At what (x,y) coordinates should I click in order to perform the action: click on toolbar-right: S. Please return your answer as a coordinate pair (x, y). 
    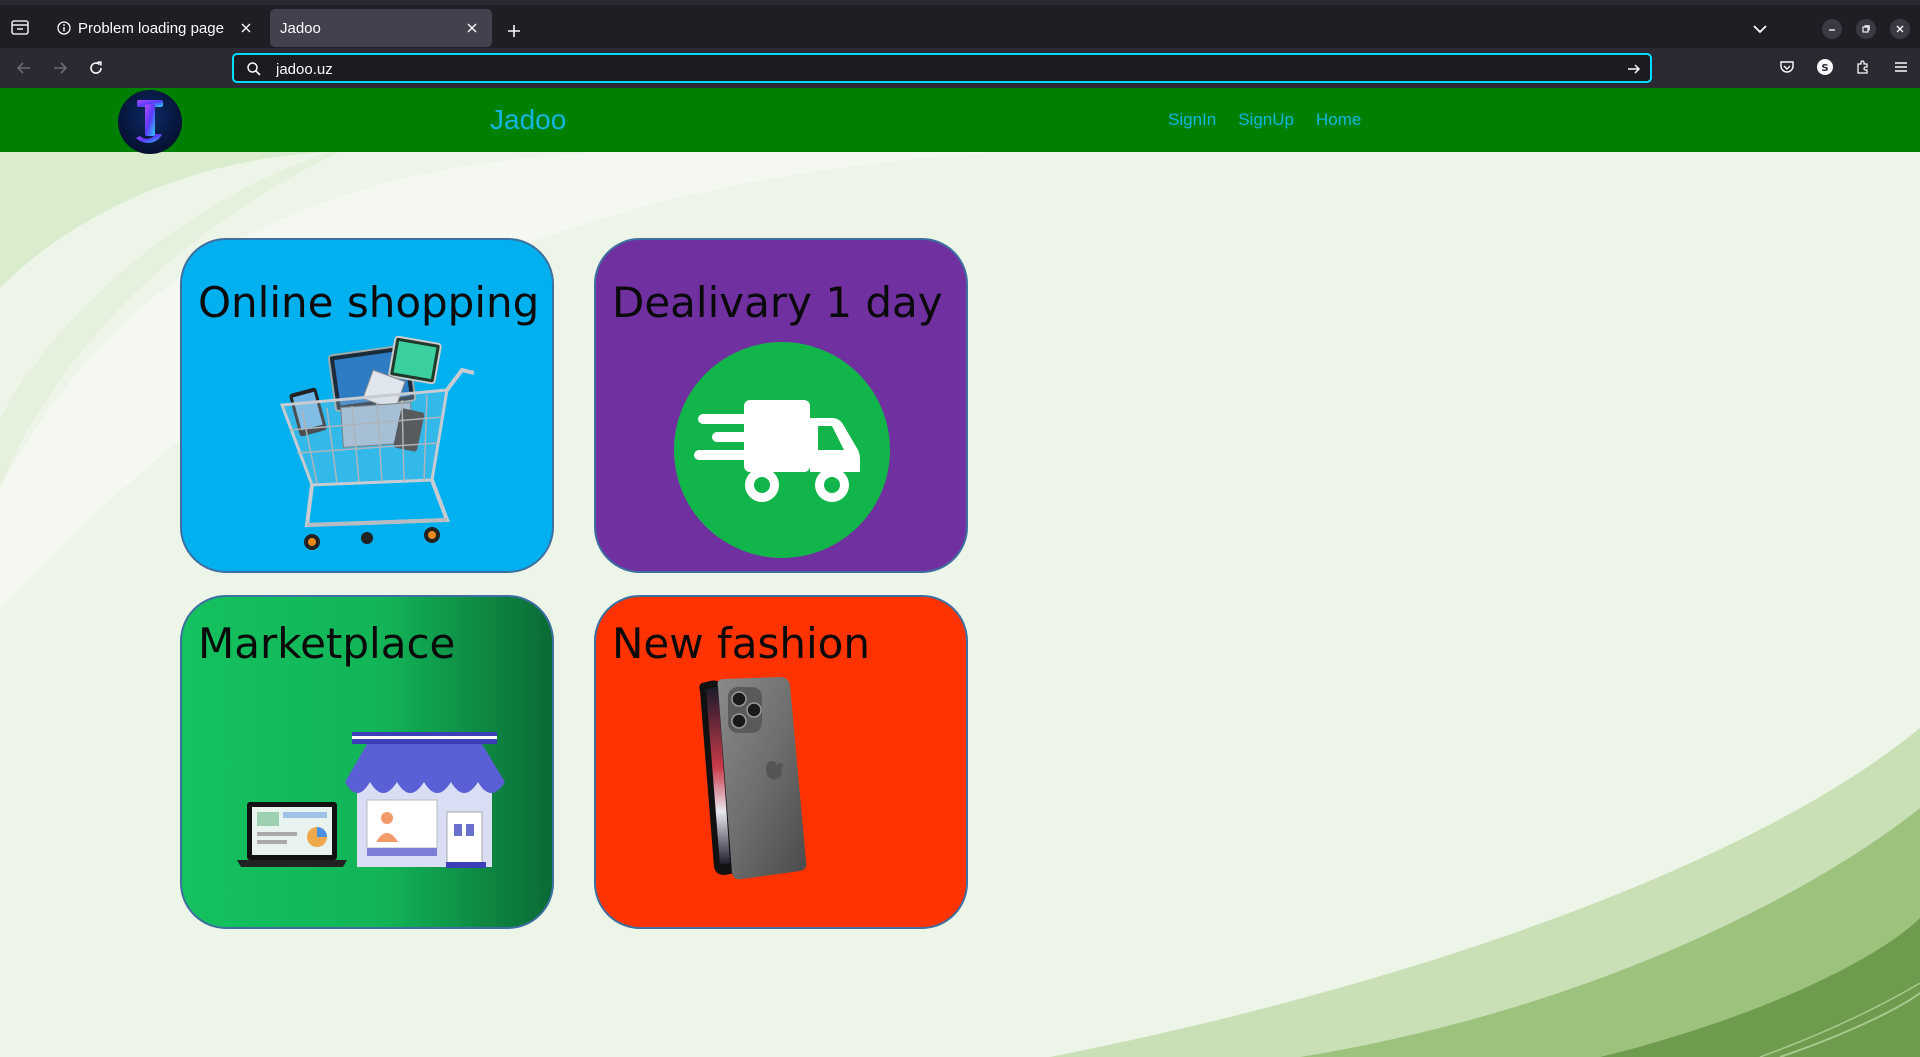
    Looking at the image, I should click on (1844, 67).